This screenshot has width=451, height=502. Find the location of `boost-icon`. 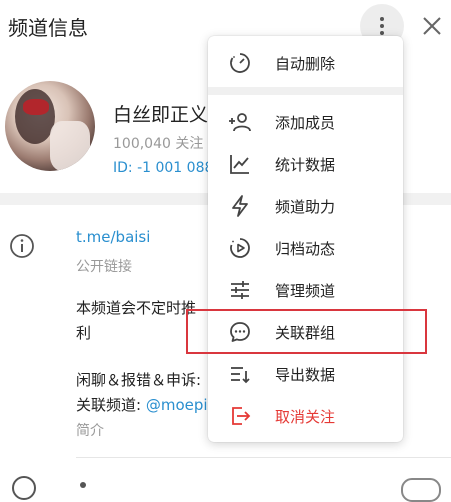

boost-icon is located at coordinates (240, 206).